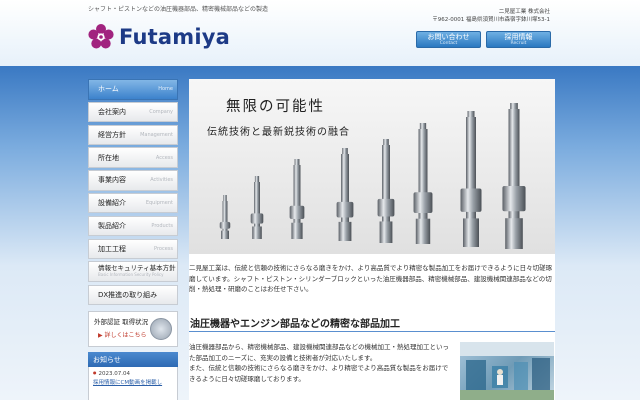 This screenshot has width=640, height=400. What do you see at coordinates (162, 226) in the screenshot?
I see `nav-sublabel: Products` at bounding box center [162, 226].